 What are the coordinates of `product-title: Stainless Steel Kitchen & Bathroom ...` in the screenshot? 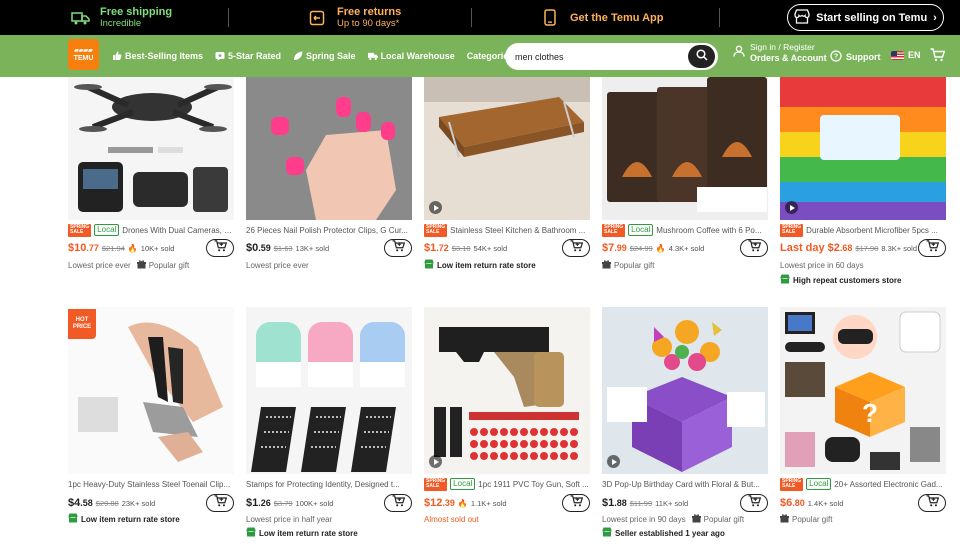 It's located at (517, 230).